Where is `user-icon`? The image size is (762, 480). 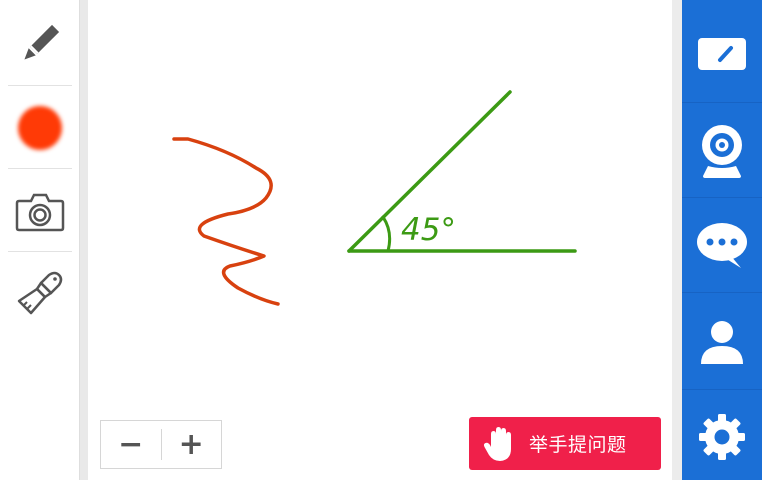 user-icon is located at coordinates (722, 342).